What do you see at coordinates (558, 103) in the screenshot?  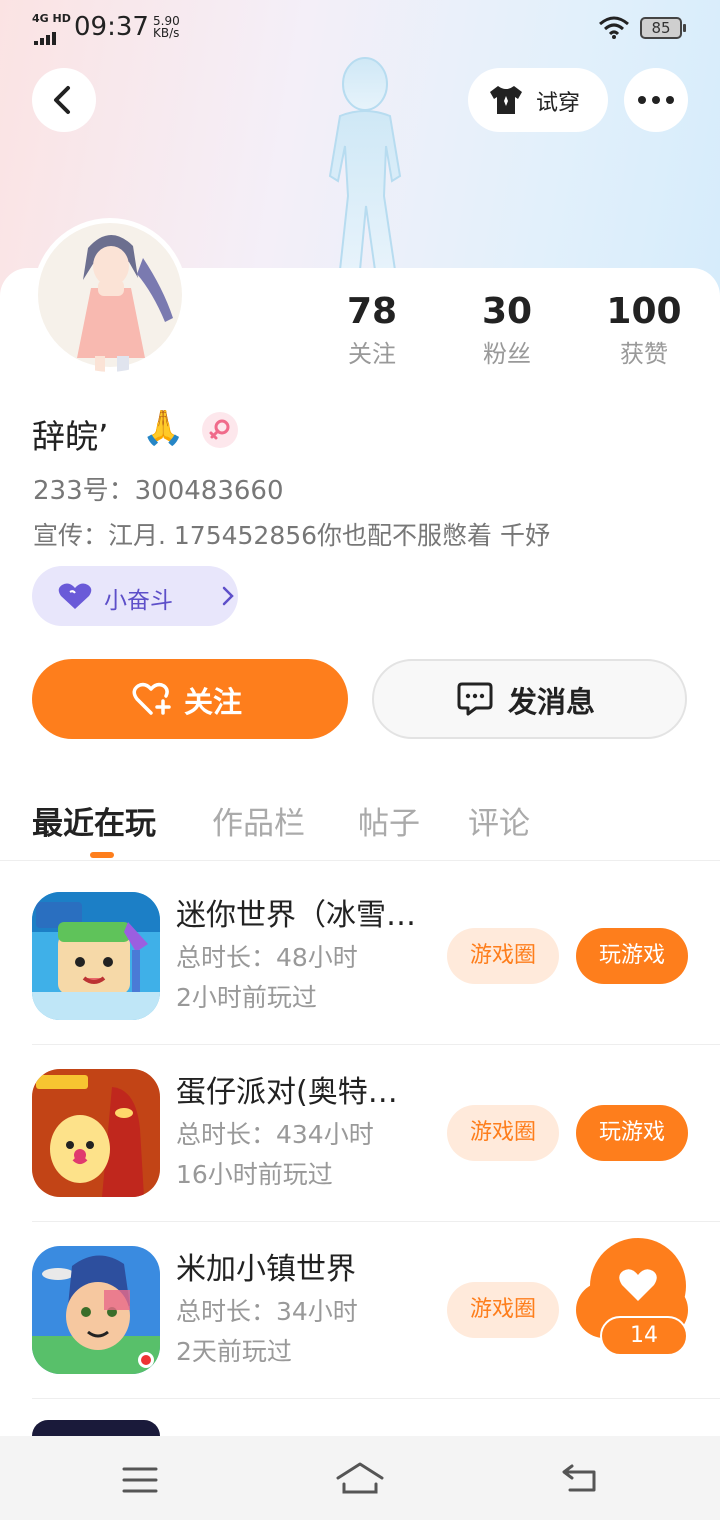 I see `try-on-label: 试穿` at bounding box center [558, 103].